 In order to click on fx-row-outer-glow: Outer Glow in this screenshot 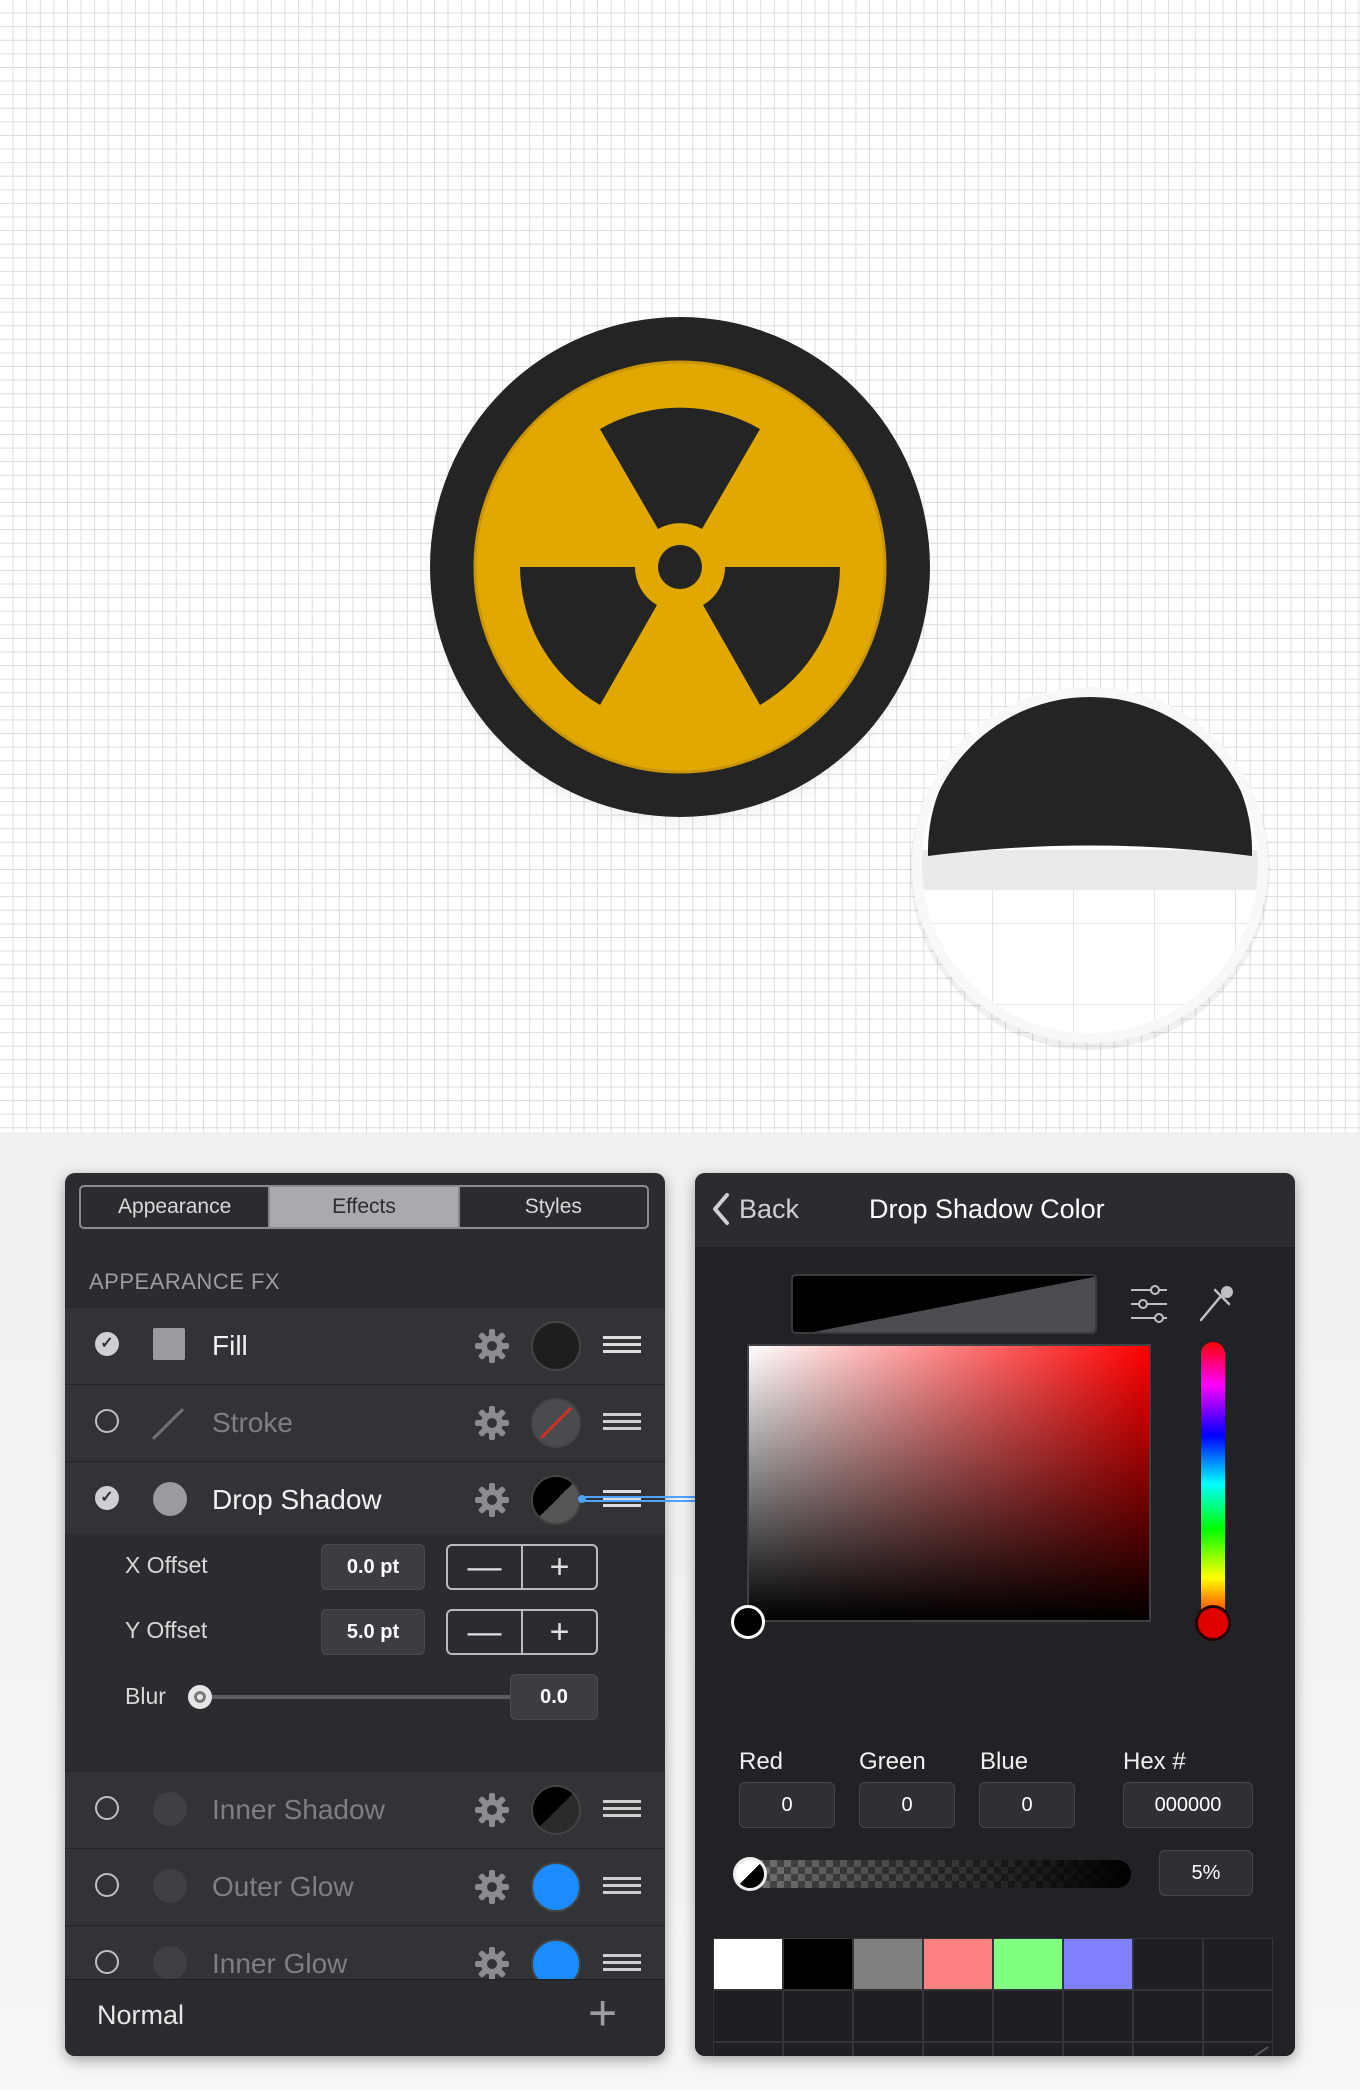, I will do `click(365, 1887)`.